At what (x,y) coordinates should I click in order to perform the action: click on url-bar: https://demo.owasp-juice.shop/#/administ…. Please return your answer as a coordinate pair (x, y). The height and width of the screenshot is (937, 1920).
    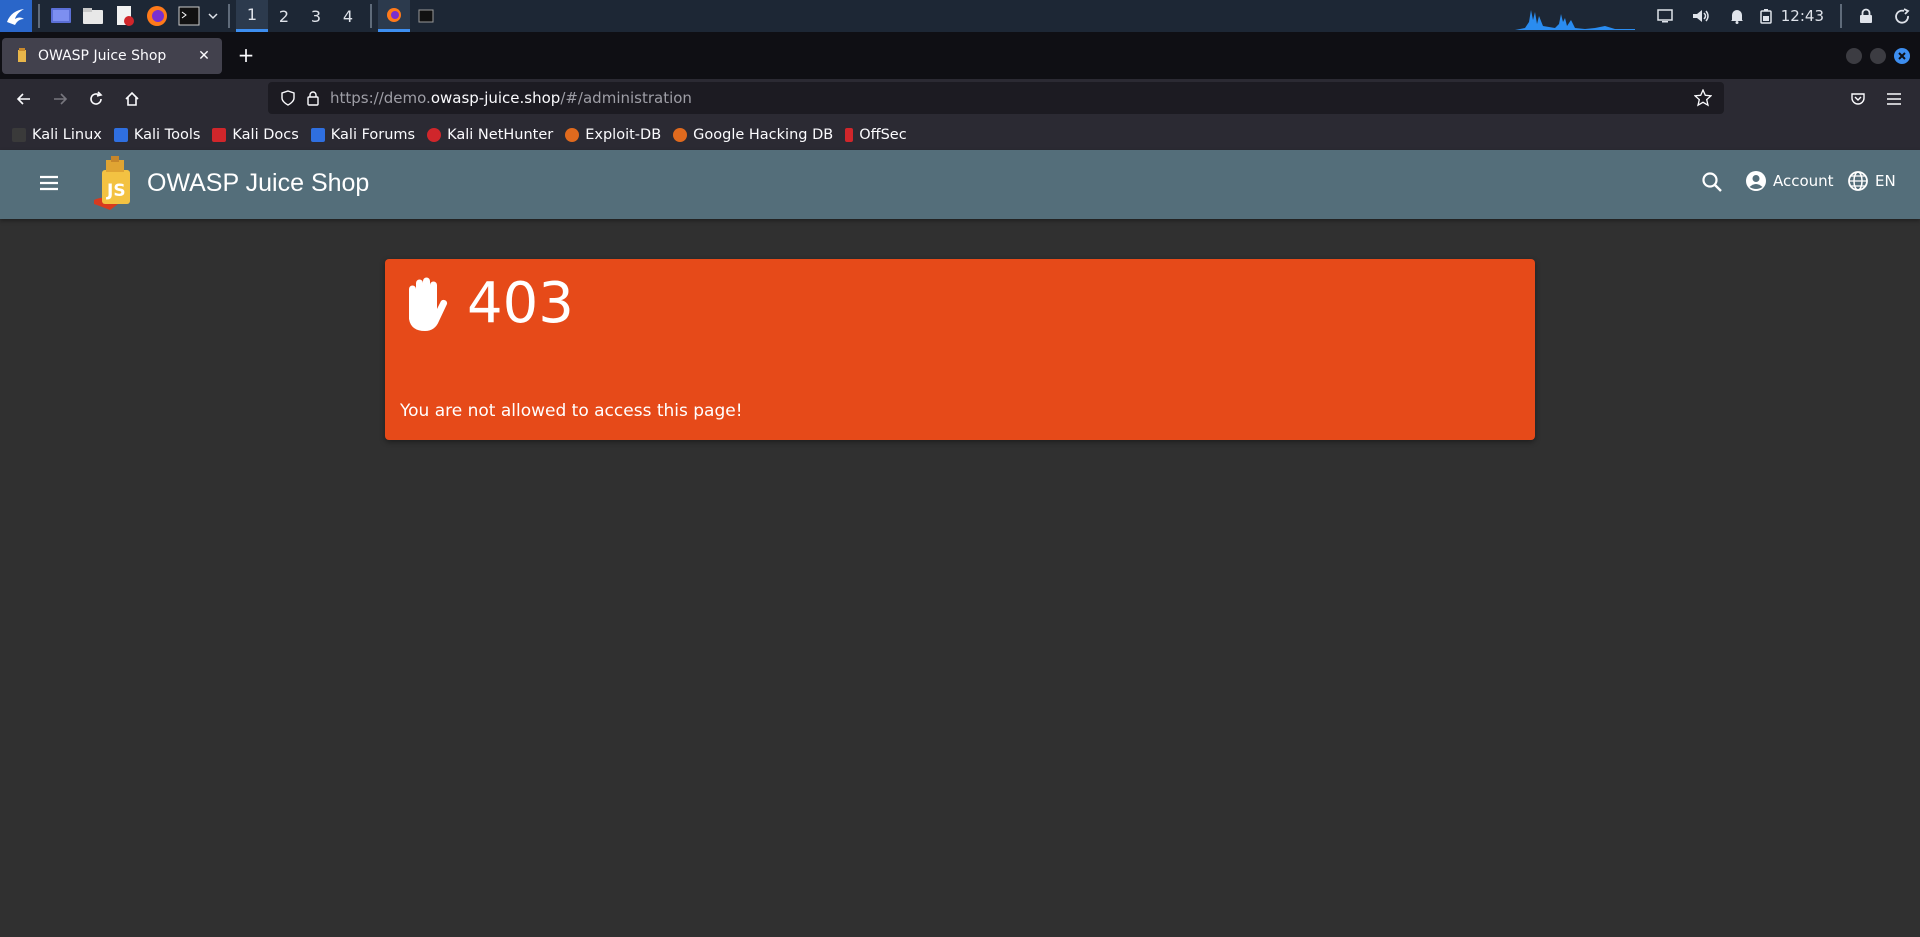
    Looking at the image, I should click on (996, 98).